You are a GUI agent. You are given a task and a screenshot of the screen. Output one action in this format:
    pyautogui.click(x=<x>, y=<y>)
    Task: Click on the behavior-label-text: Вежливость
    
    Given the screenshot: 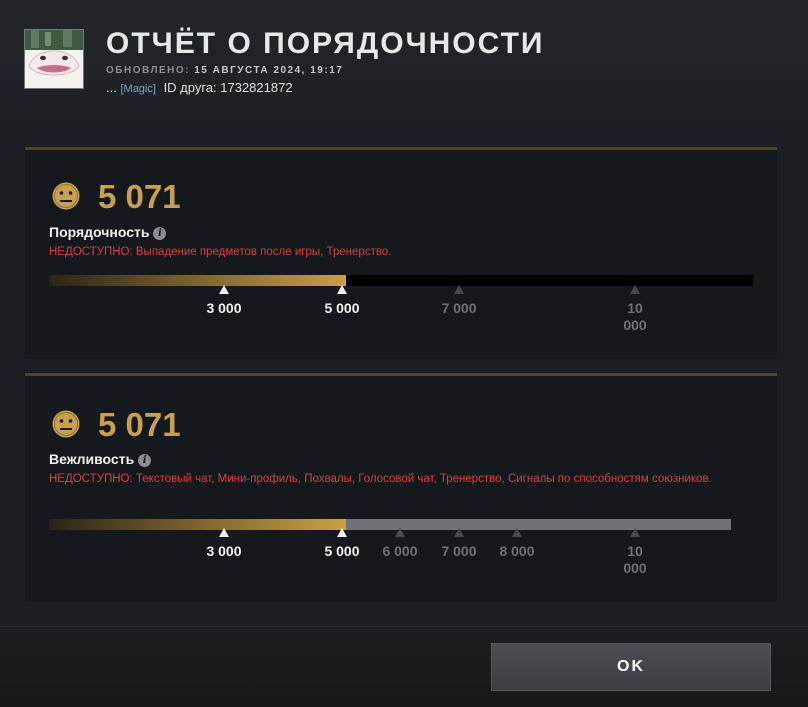 What is the action you would take?
    pyautogui.click(x=92, y=459)
    